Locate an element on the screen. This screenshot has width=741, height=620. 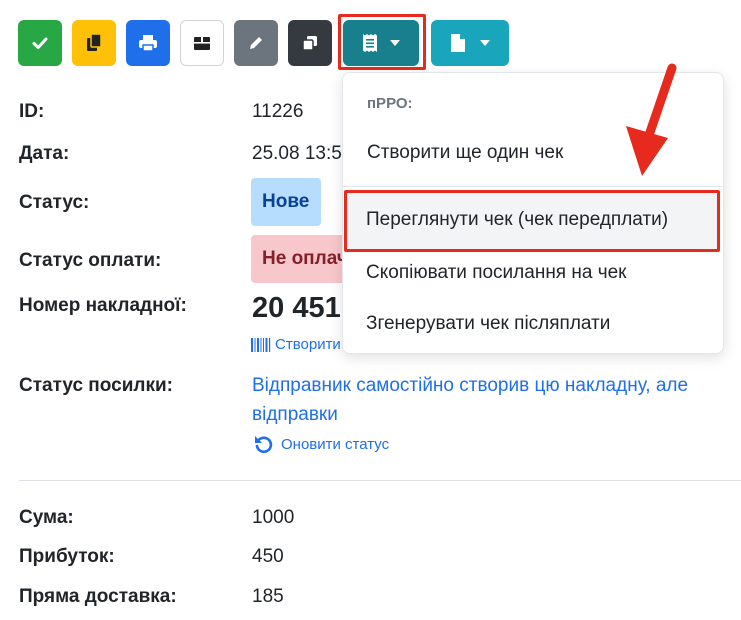
waybill-number: 20 451 is located at coordinates (296, 308).